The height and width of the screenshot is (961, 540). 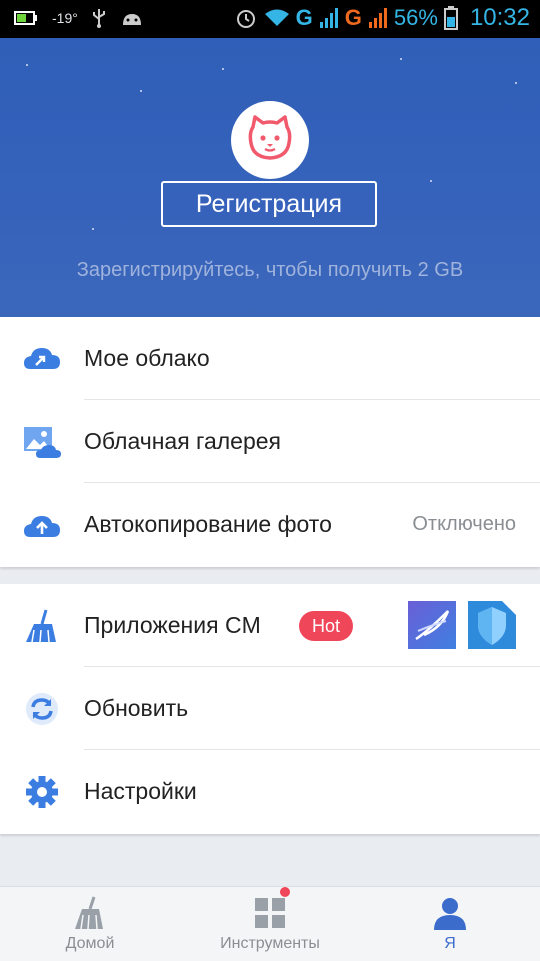 What do you see at coordinates (172, 625) in the screenshot?
I see `list-item-label: Приложения CM` at bounding box center [172, 625].